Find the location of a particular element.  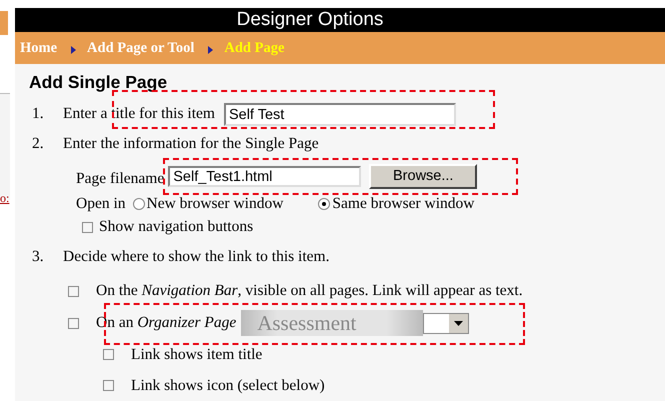

step-number: 1. is located at coordinates (38, 114).